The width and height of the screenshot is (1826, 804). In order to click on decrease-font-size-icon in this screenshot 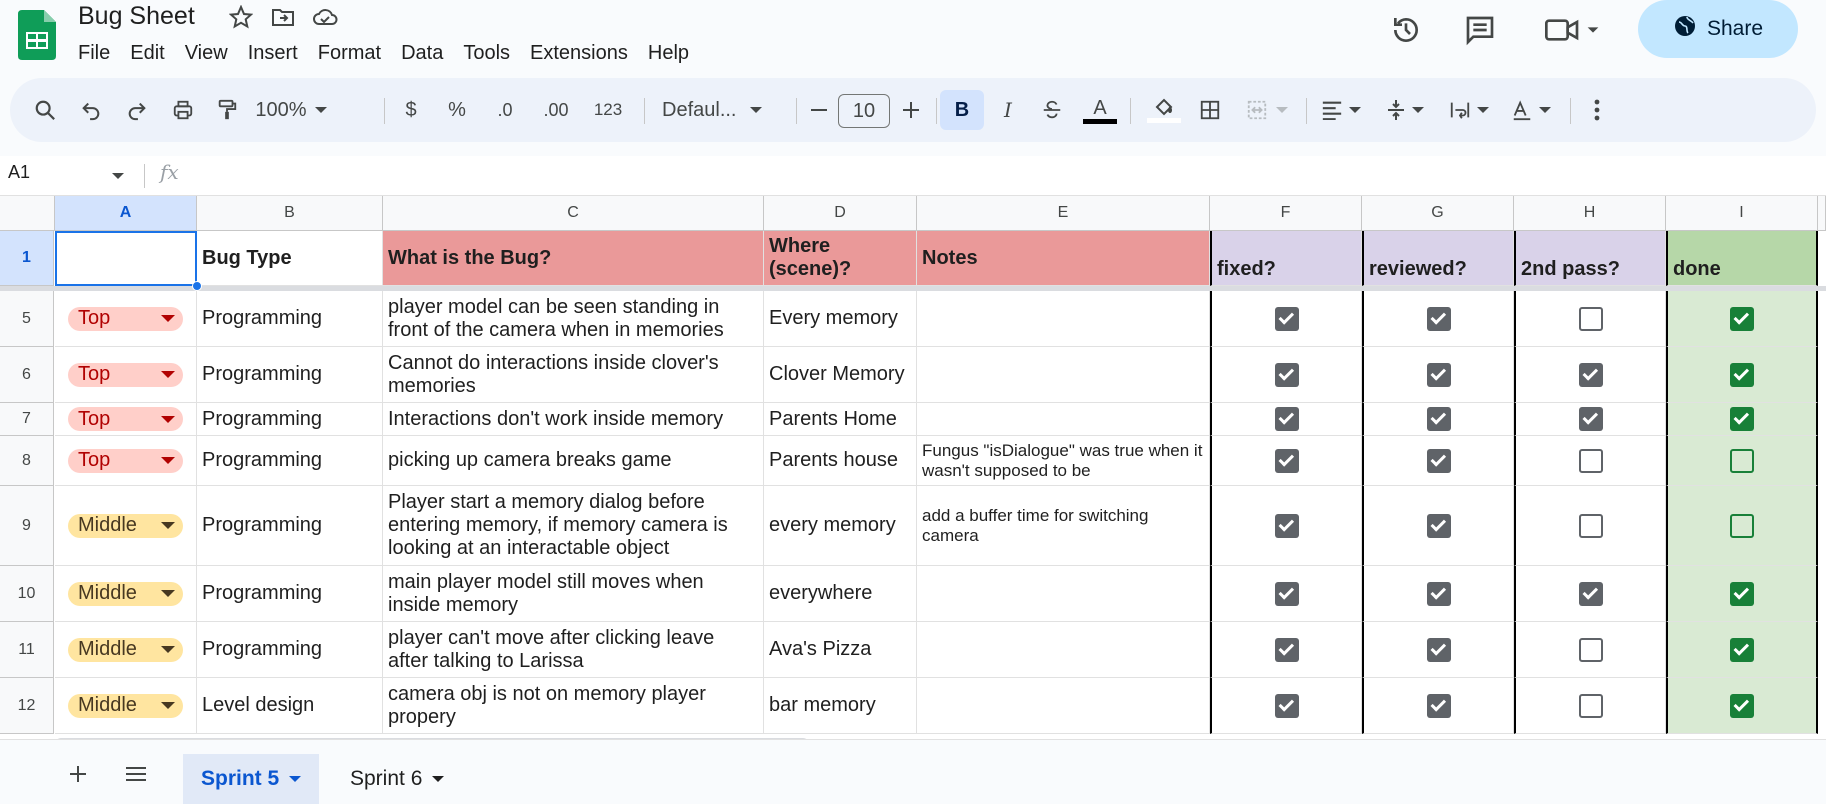, I will do `click(819, 110)`.